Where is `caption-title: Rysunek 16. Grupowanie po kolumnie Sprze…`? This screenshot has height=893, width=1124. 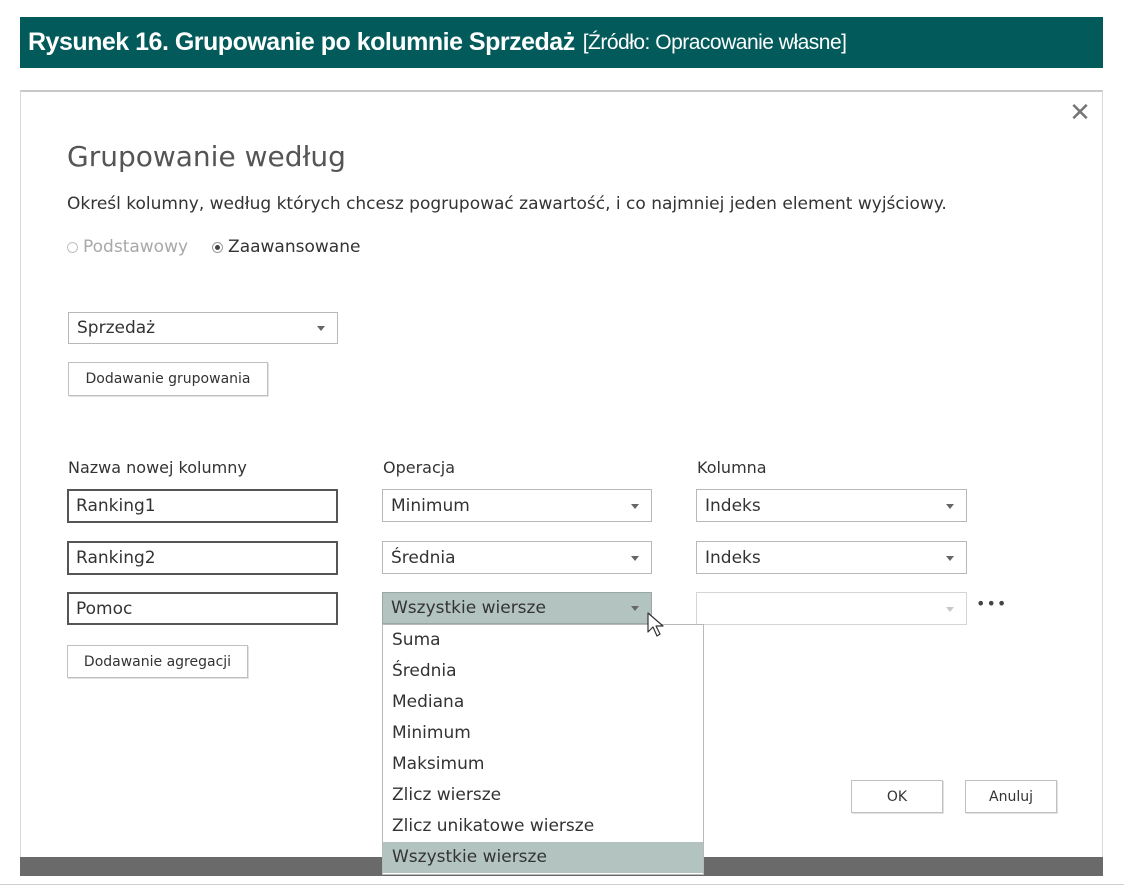
caption-title: Rysunek 16. Grupowanie po kolumnie Sprze… is located at coordinates (301, 42).